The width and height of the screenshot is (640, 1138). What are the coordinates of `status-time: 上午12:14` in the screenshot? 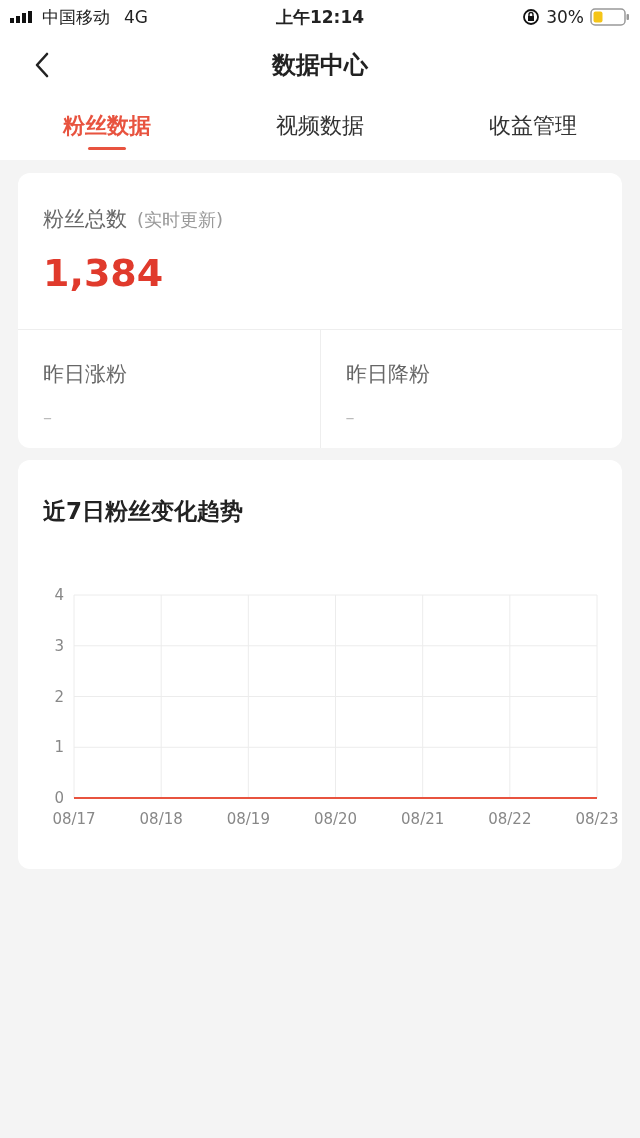 It's located at (320, 17).